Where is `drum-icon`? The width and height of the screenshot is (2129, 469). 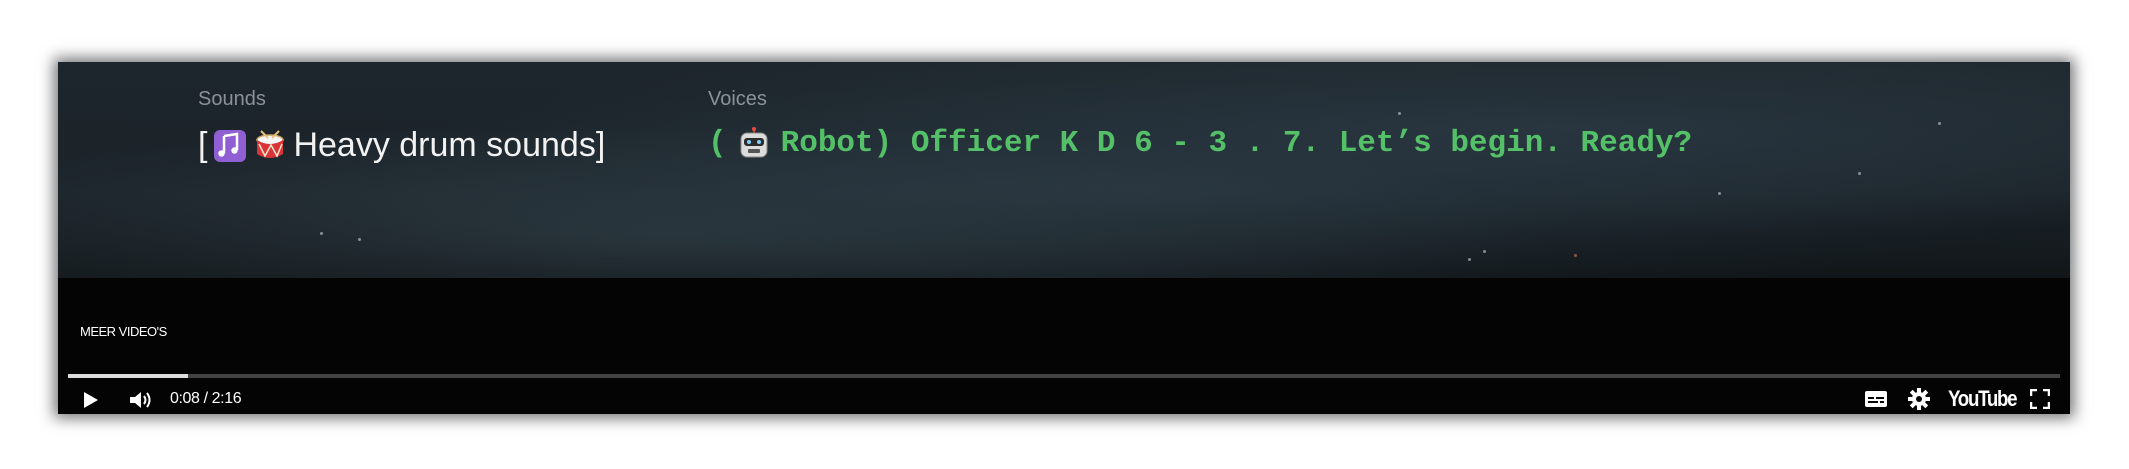 drum-icon is located at coordinates (270, 146).